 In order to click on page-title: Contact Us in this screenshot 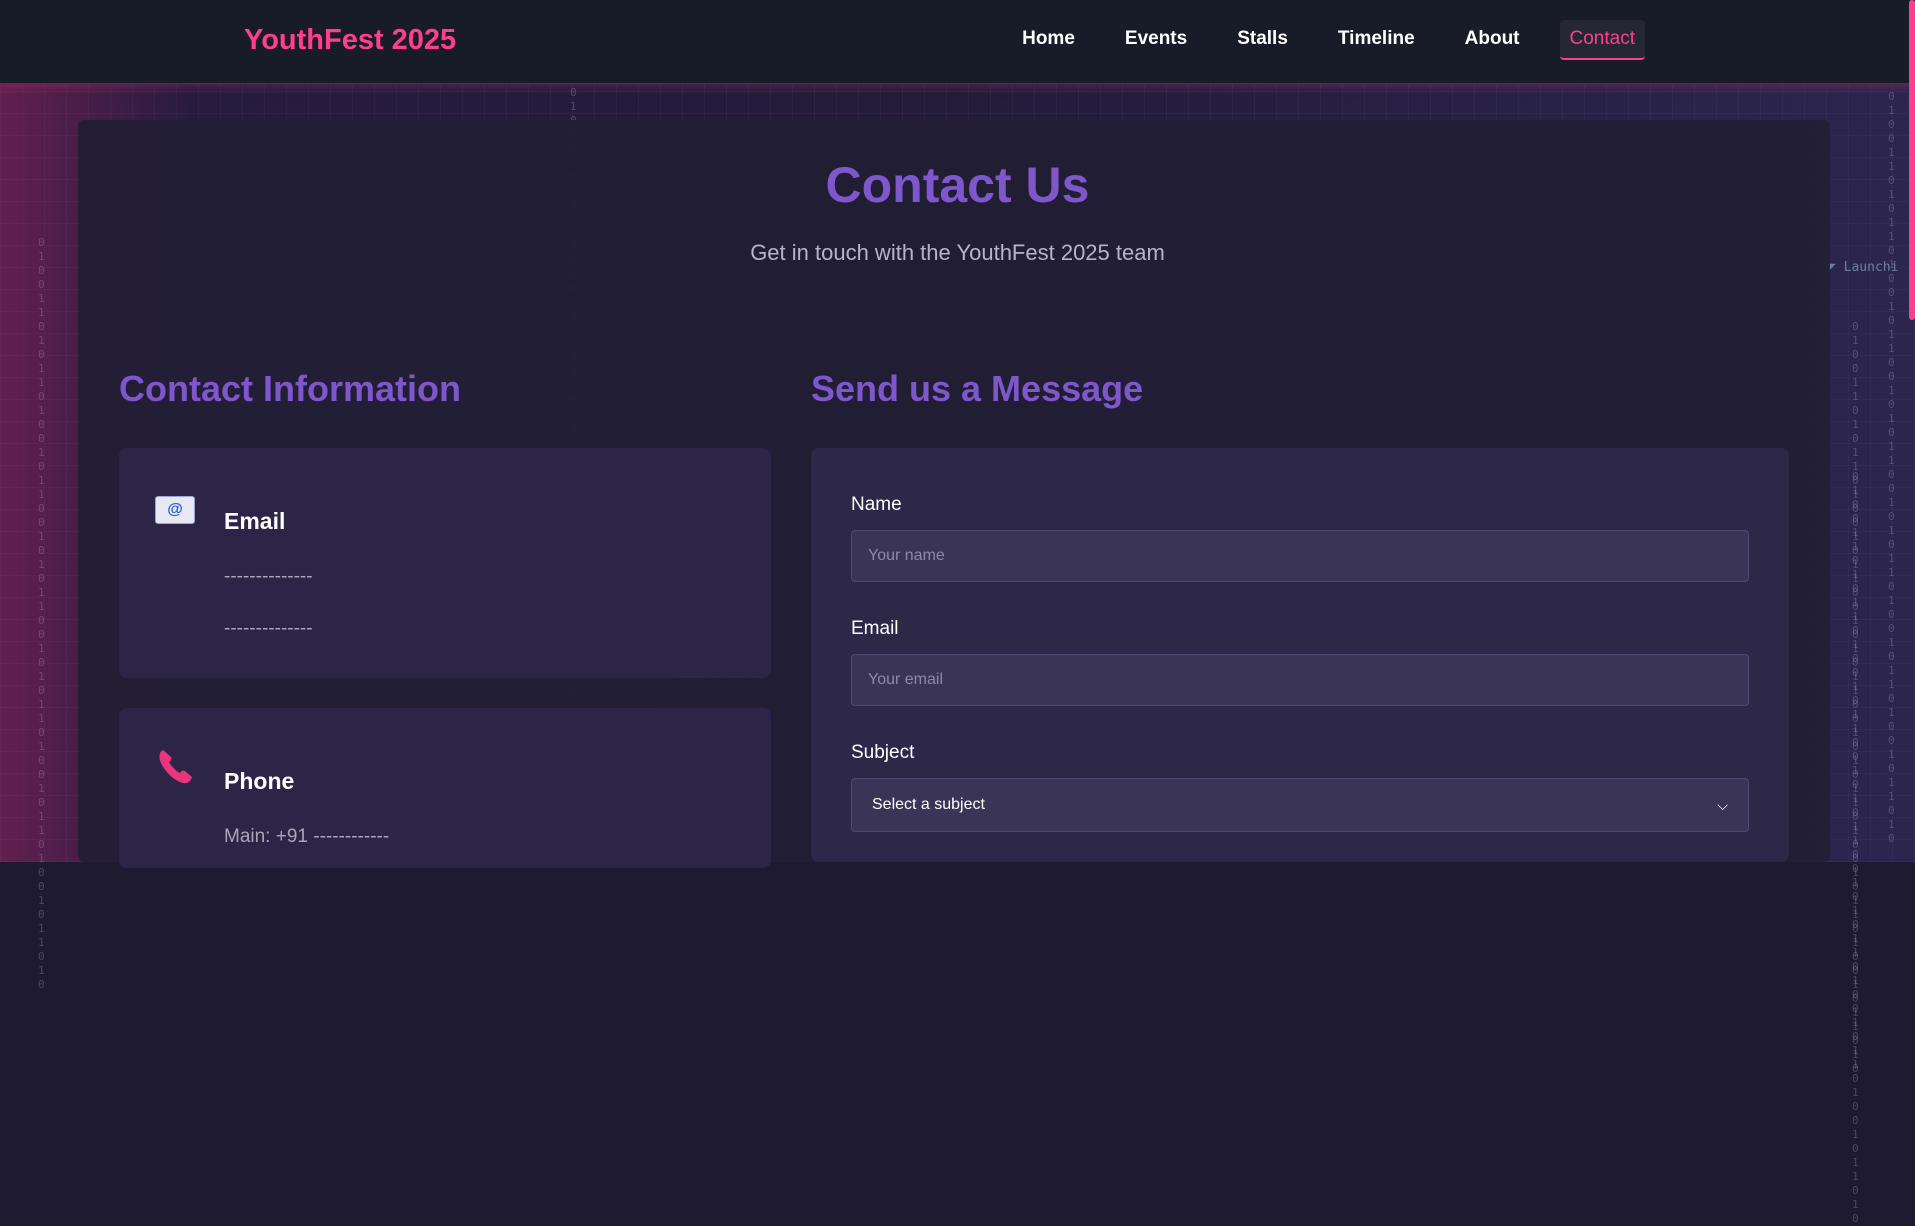, I will do `click(957, 185)`.